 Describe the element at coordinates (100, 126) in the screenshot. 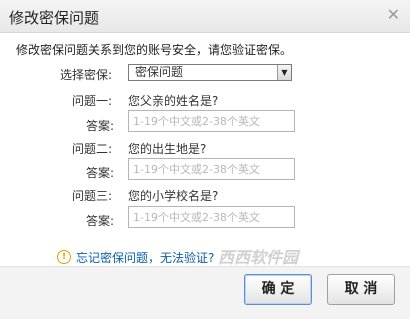

I see `answer-1-label: 答案:` at that location.